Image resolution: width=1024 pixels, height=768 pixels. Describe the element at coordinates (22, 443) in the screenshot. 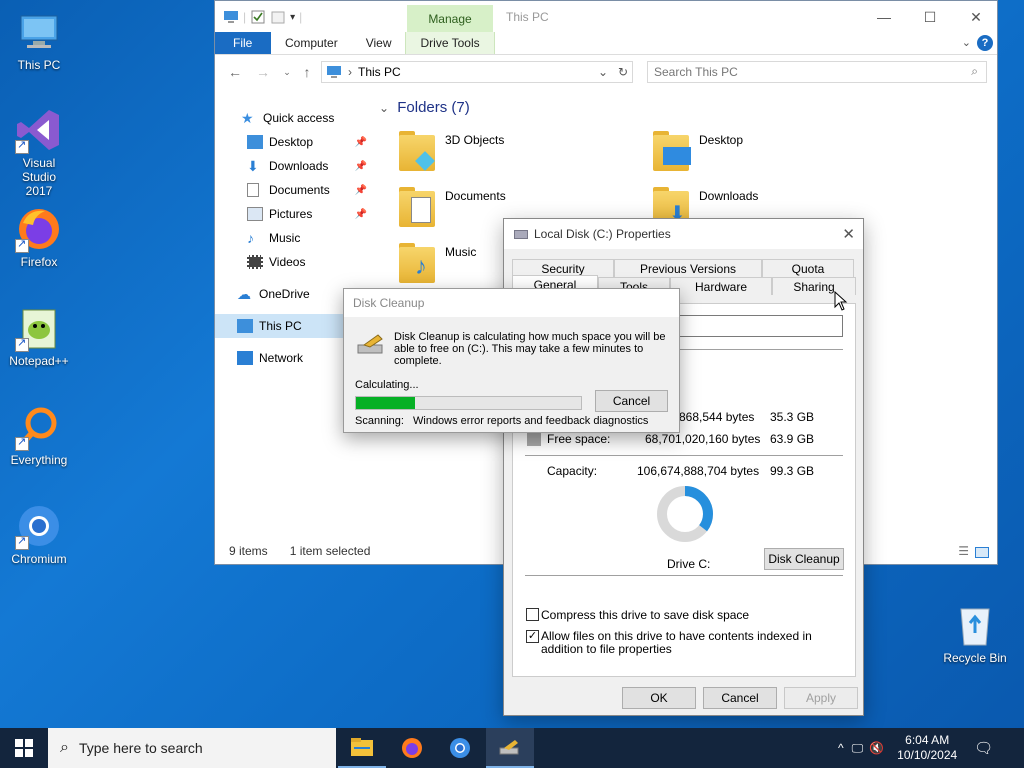

I see `shortcut-arrow-icon` at that location.